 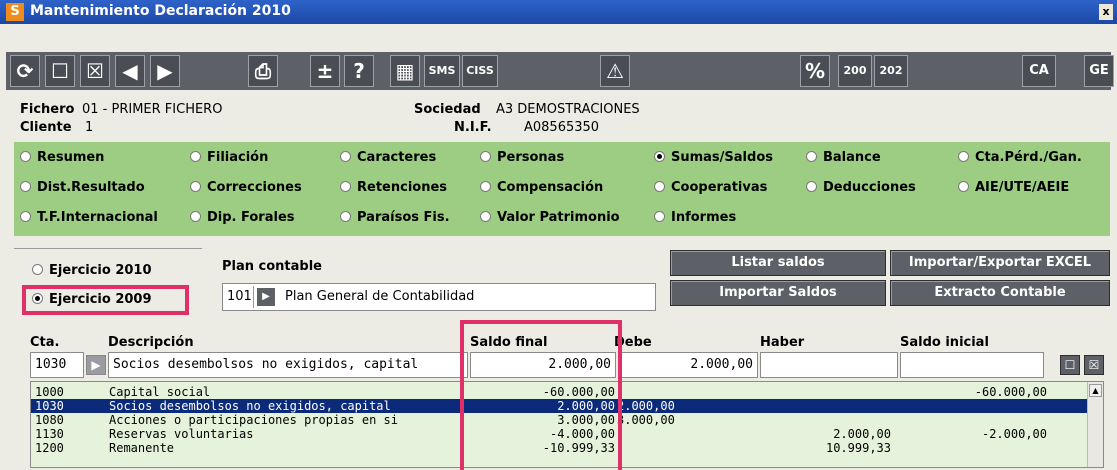 What do you see at coordinates (646, 406) in the screenshot?
I see `cell-debe: 2.000,00` at bounding box center [646, 406].